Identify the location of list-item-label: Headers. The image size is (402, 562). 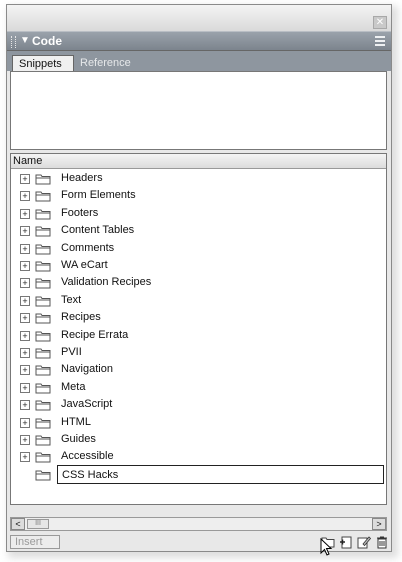
(82, 178).